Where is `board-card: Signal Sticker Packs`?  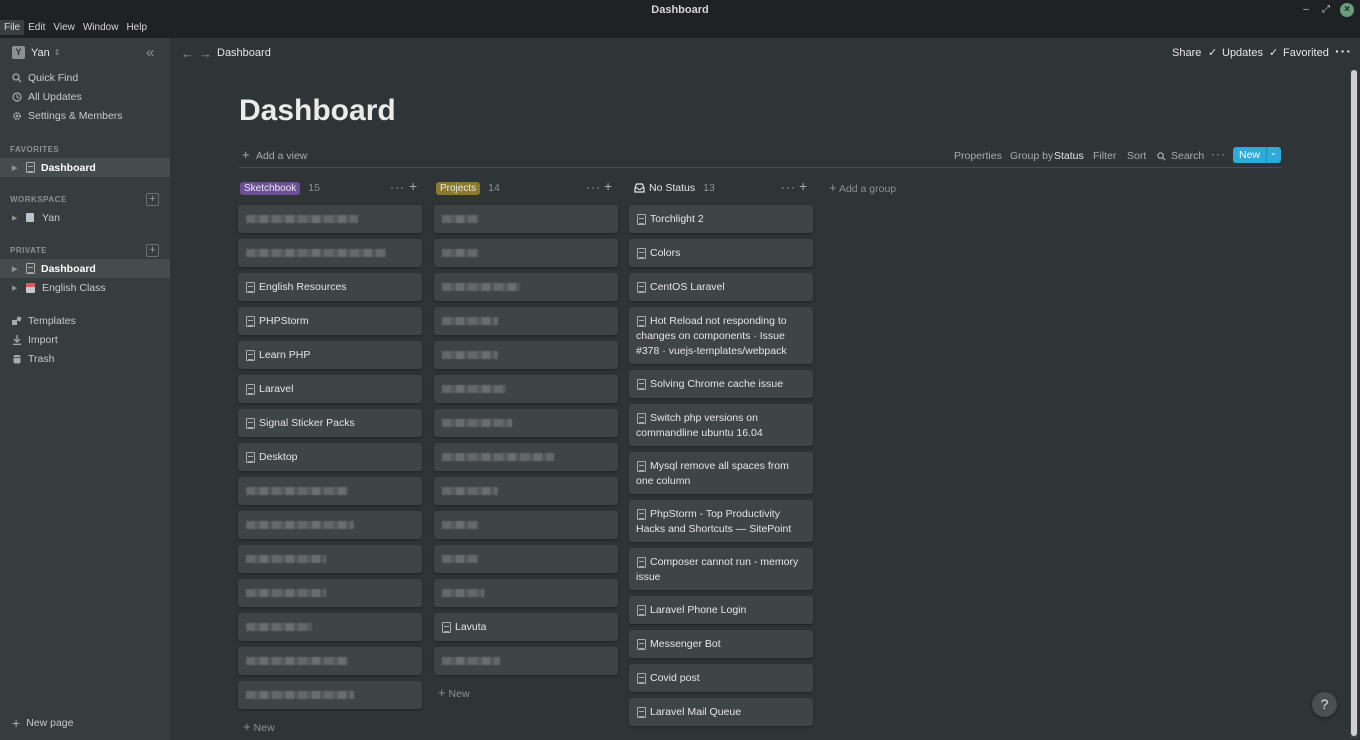 board-card: Signal Sticker Packs is located at coordinates (330, 423).